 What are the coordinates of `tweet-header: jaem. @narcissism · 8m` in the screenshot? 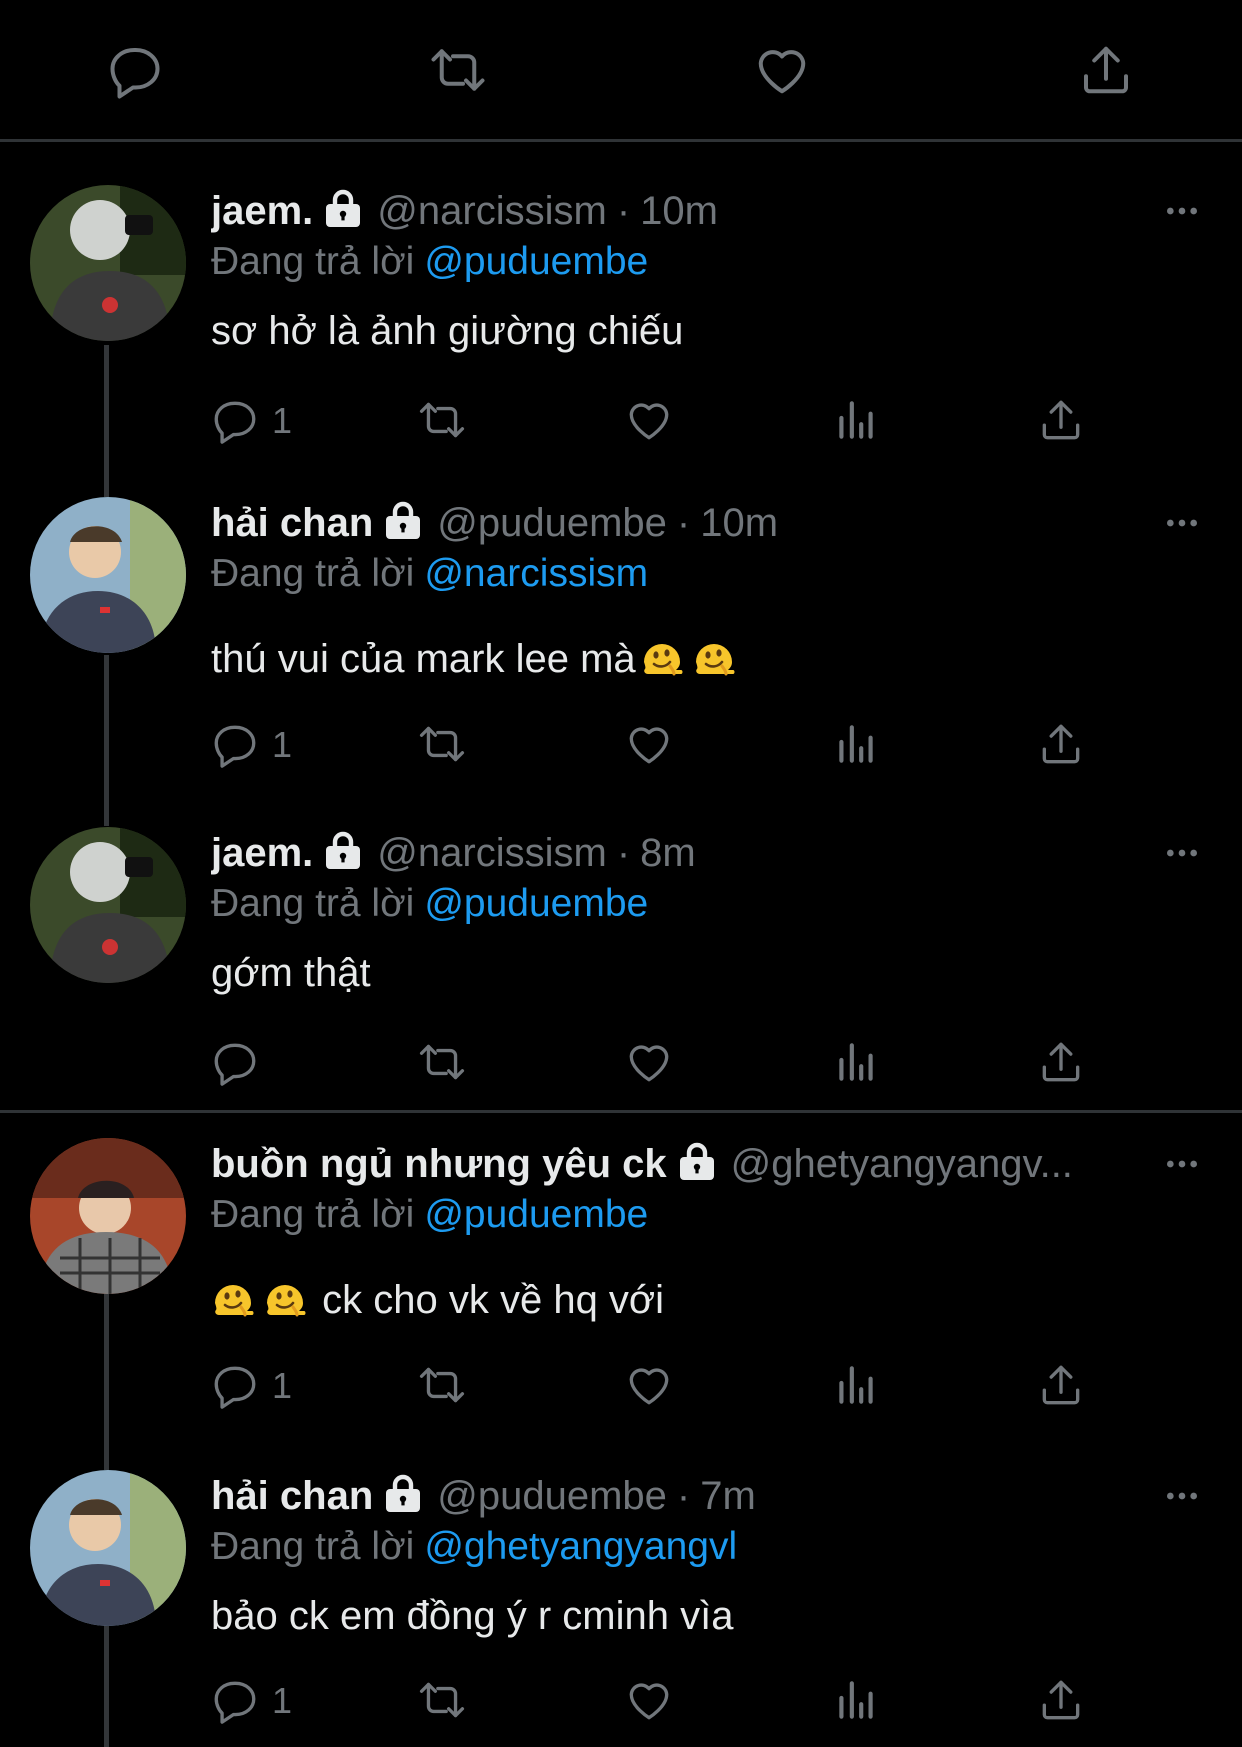 It's located at (671, 853).